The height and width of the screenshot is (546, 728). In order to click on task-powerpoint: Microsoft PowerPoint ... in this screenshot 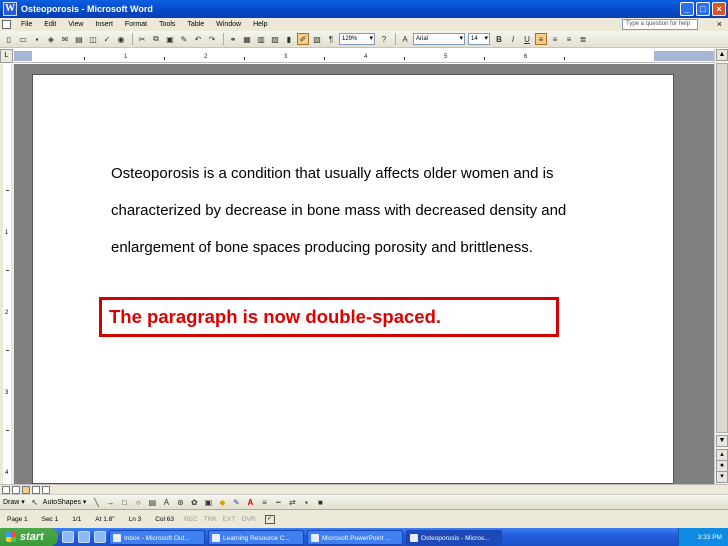, I will do `click(355, 537)`.